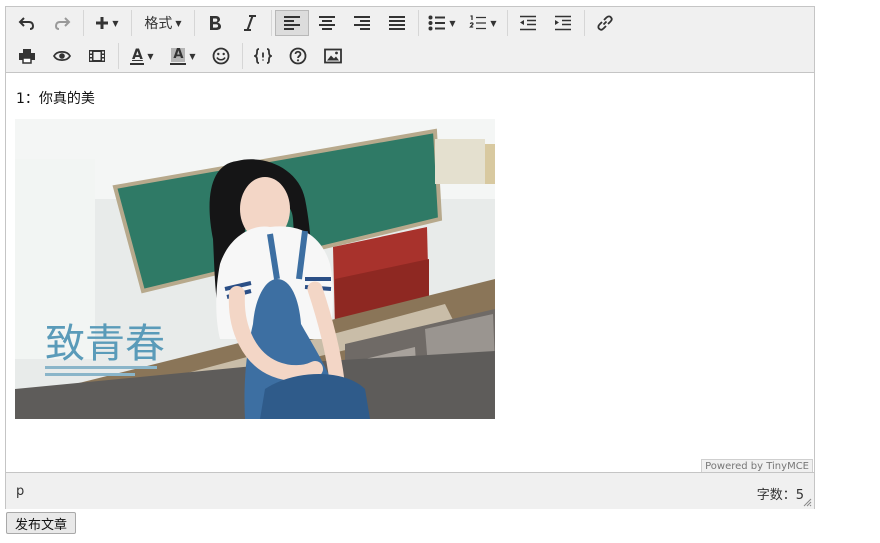 This screenshot has width=880, height=543. I want to click on undo-icon, so click(26, 23).